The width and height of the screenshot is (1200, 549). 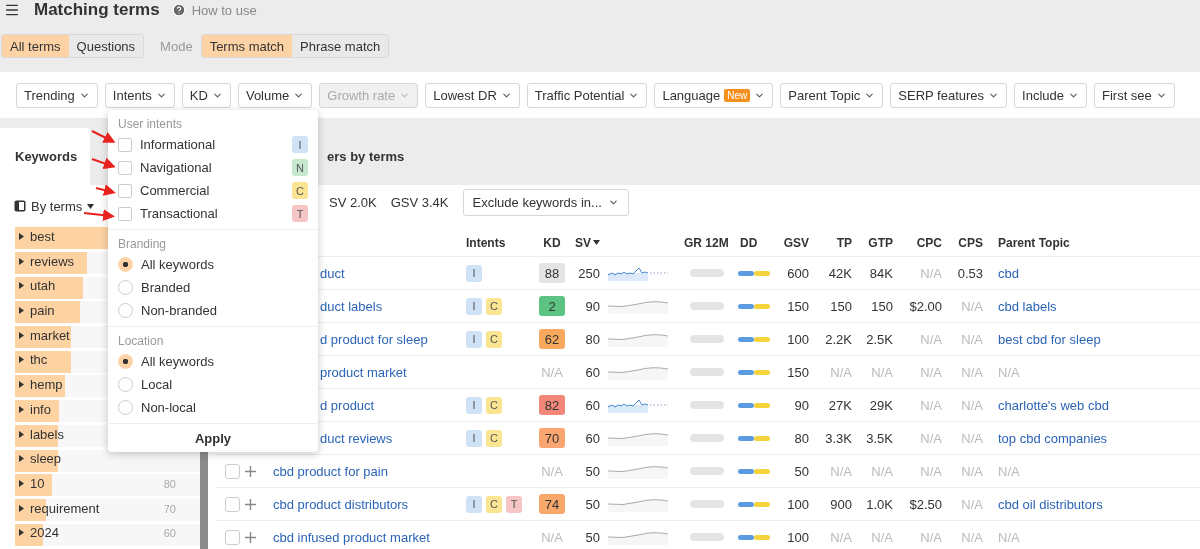 What do you see at coordinates (702, 242) in the screenshot?
I see `column-header: GR 12M` at bounding box center [702, 242].